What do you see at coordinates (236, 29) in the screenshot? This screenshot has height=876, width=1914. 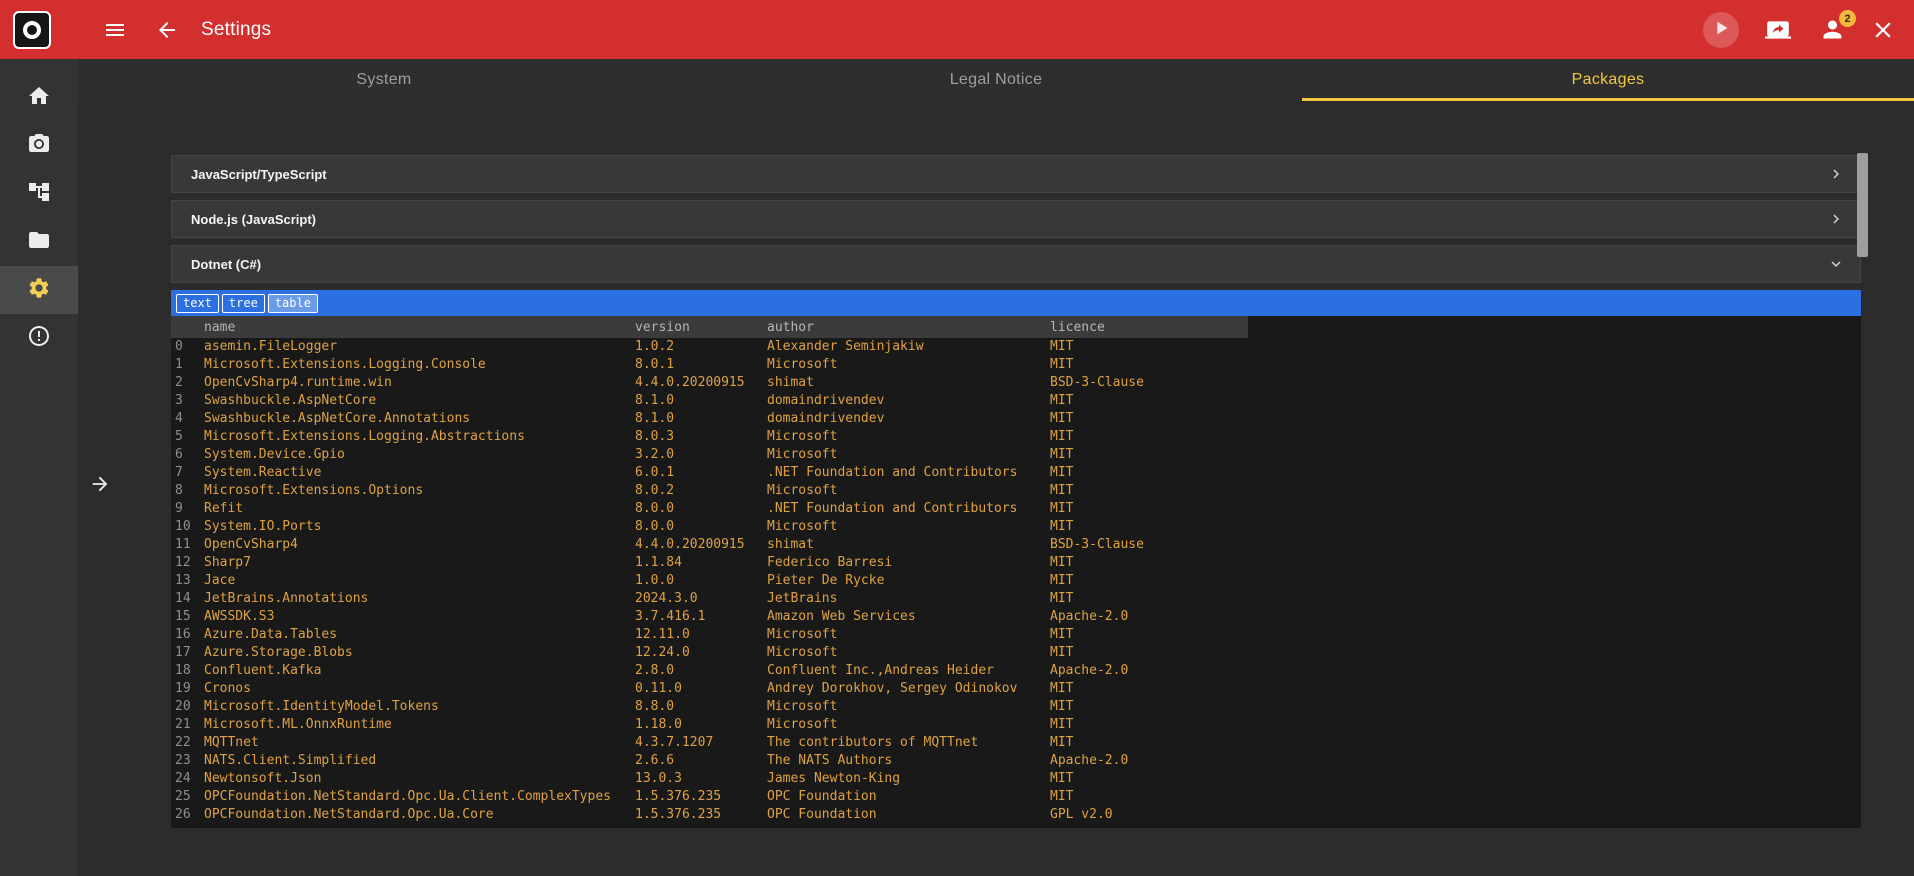 I see `page-title: Settings` at bounding box center [236, 29].